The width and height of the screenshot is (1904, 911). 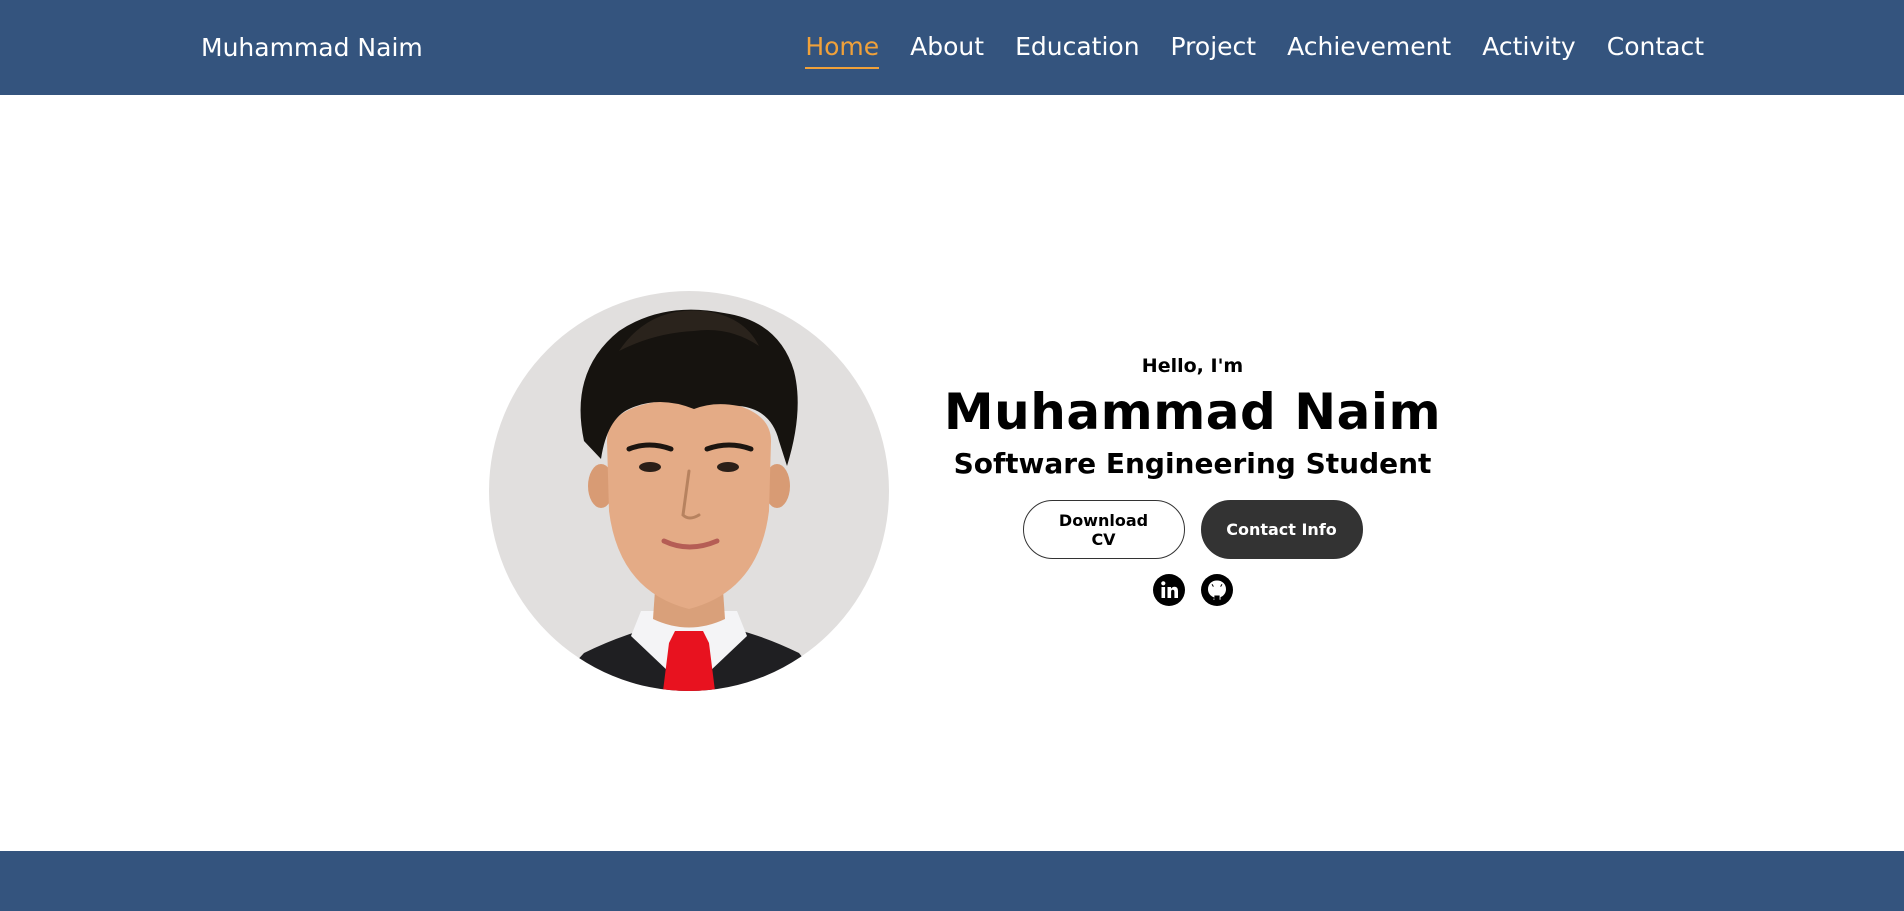 I want to click on nav-link-activity: Activity, so click(x=1529, y=50).